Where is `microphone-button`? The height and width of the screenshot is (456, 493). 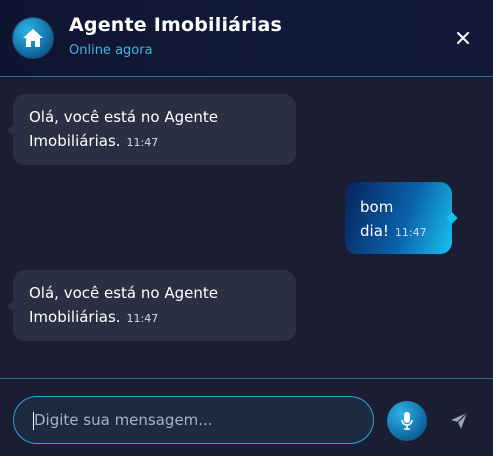
microphone-button is located at coordinates (407, 421).